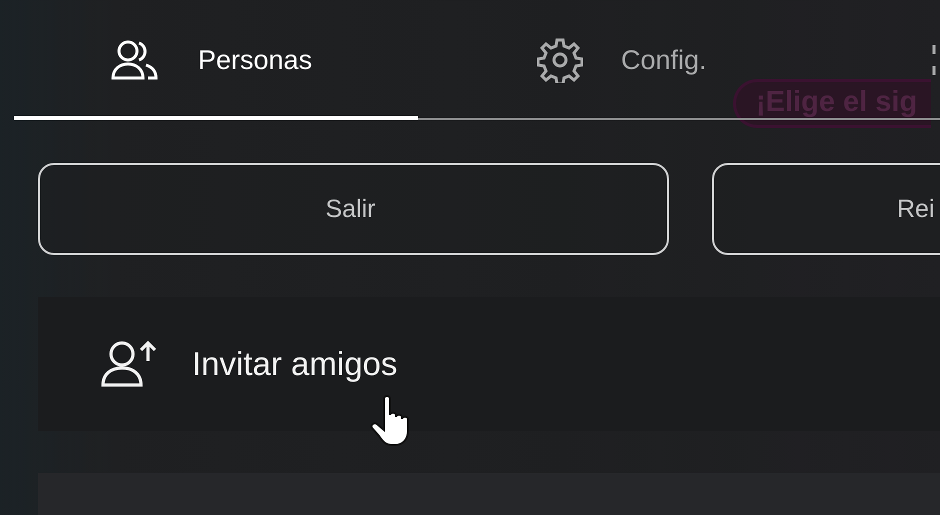 The height and width of the screenshot is (515, 940). I want to click on people-icon, so click(135, 60).